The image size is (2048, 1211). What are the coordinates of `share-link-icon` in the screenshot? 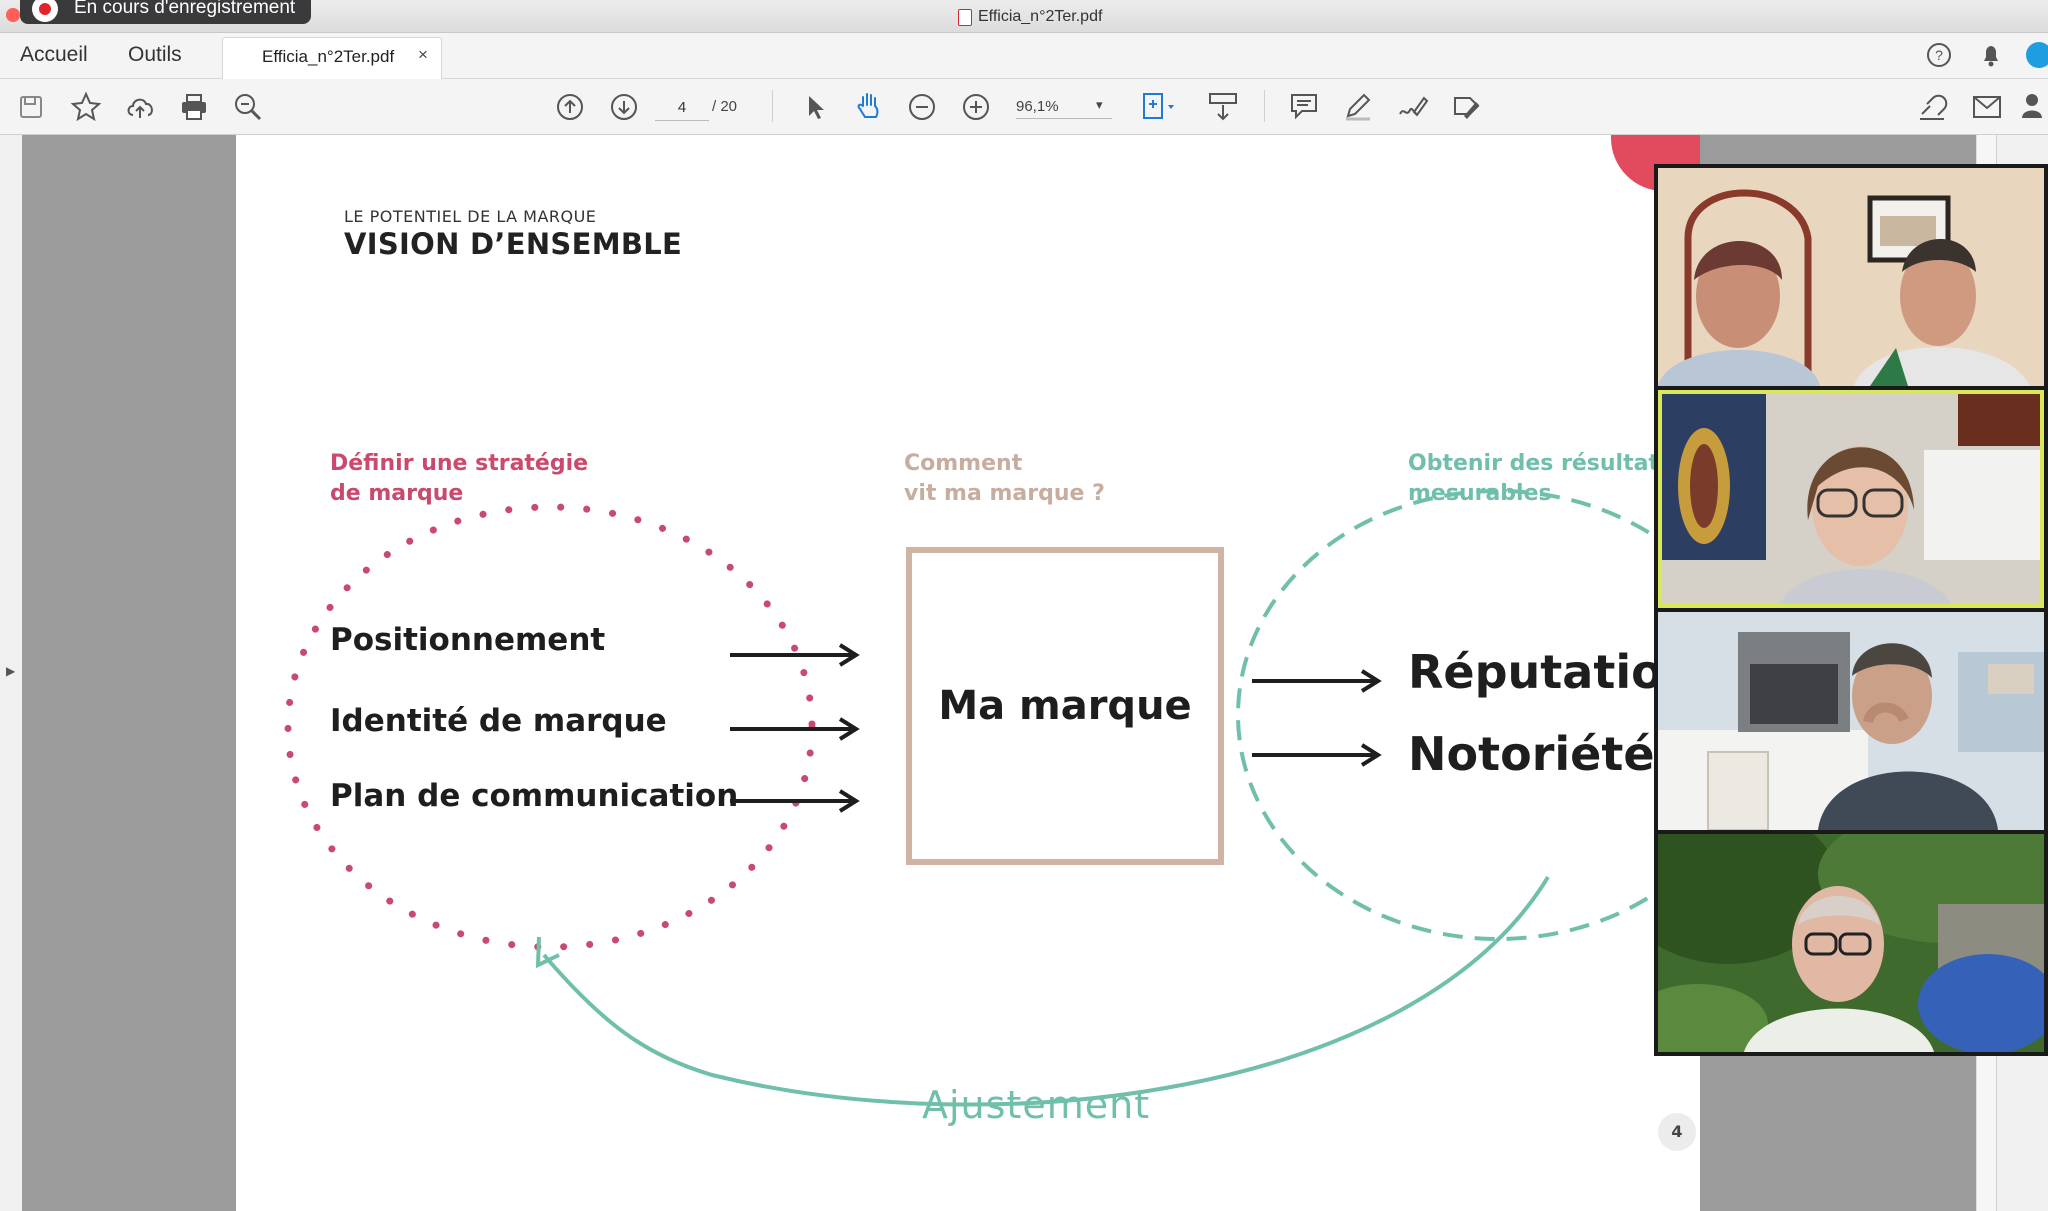 It's located at (1934, 107).